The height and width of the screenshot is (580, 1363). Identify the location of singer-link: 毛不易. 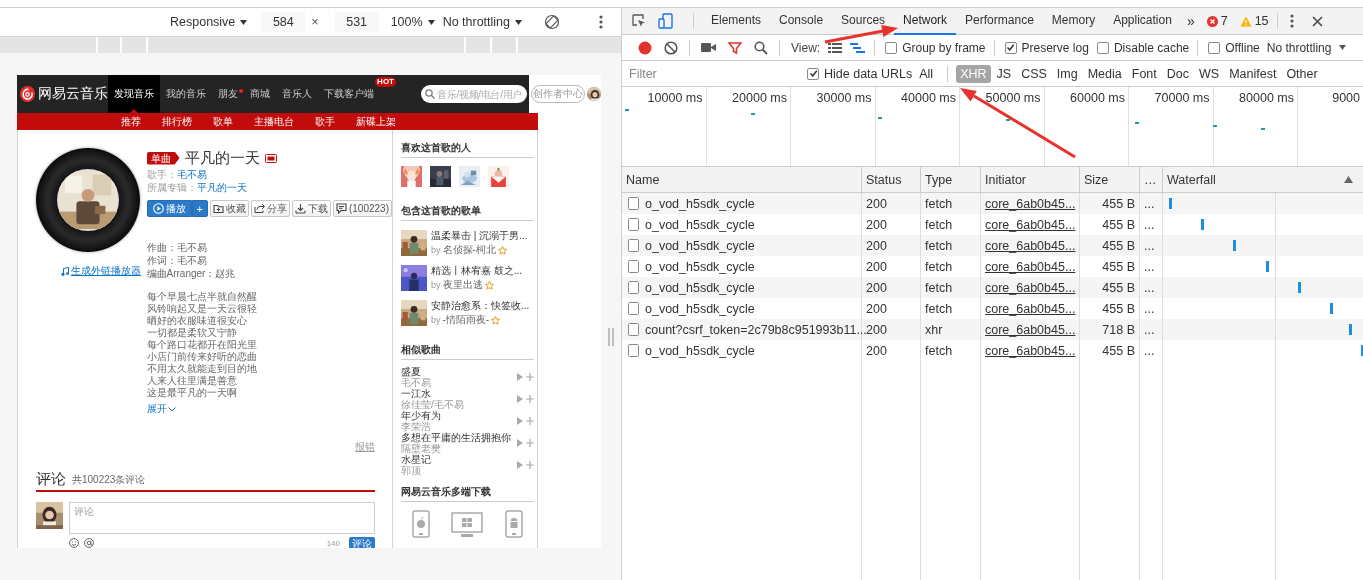
(191, 174).